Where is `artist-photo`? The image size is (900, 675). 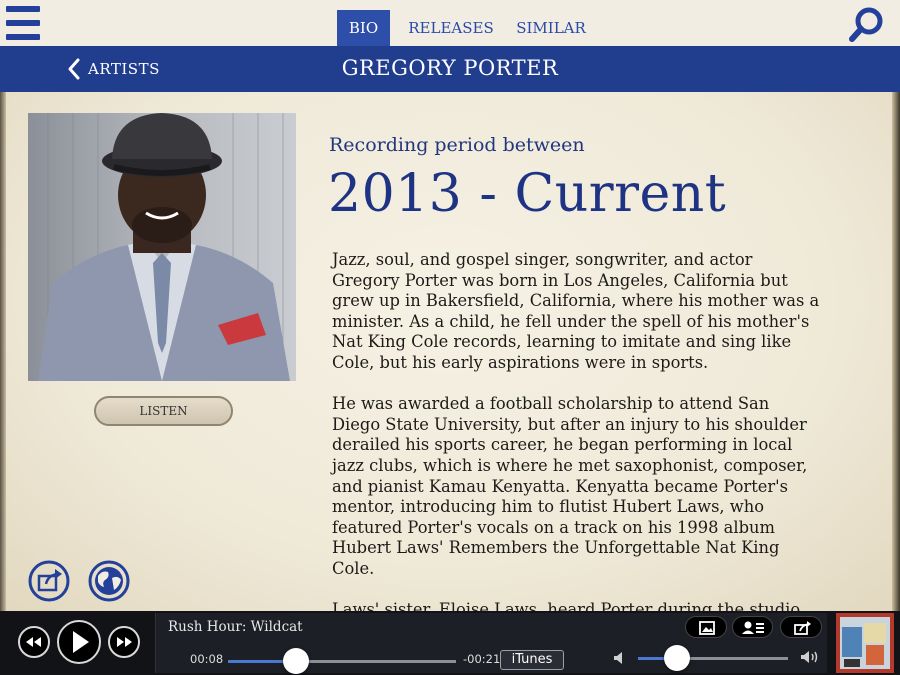
artist-photo is located at coordinates (162, 247).